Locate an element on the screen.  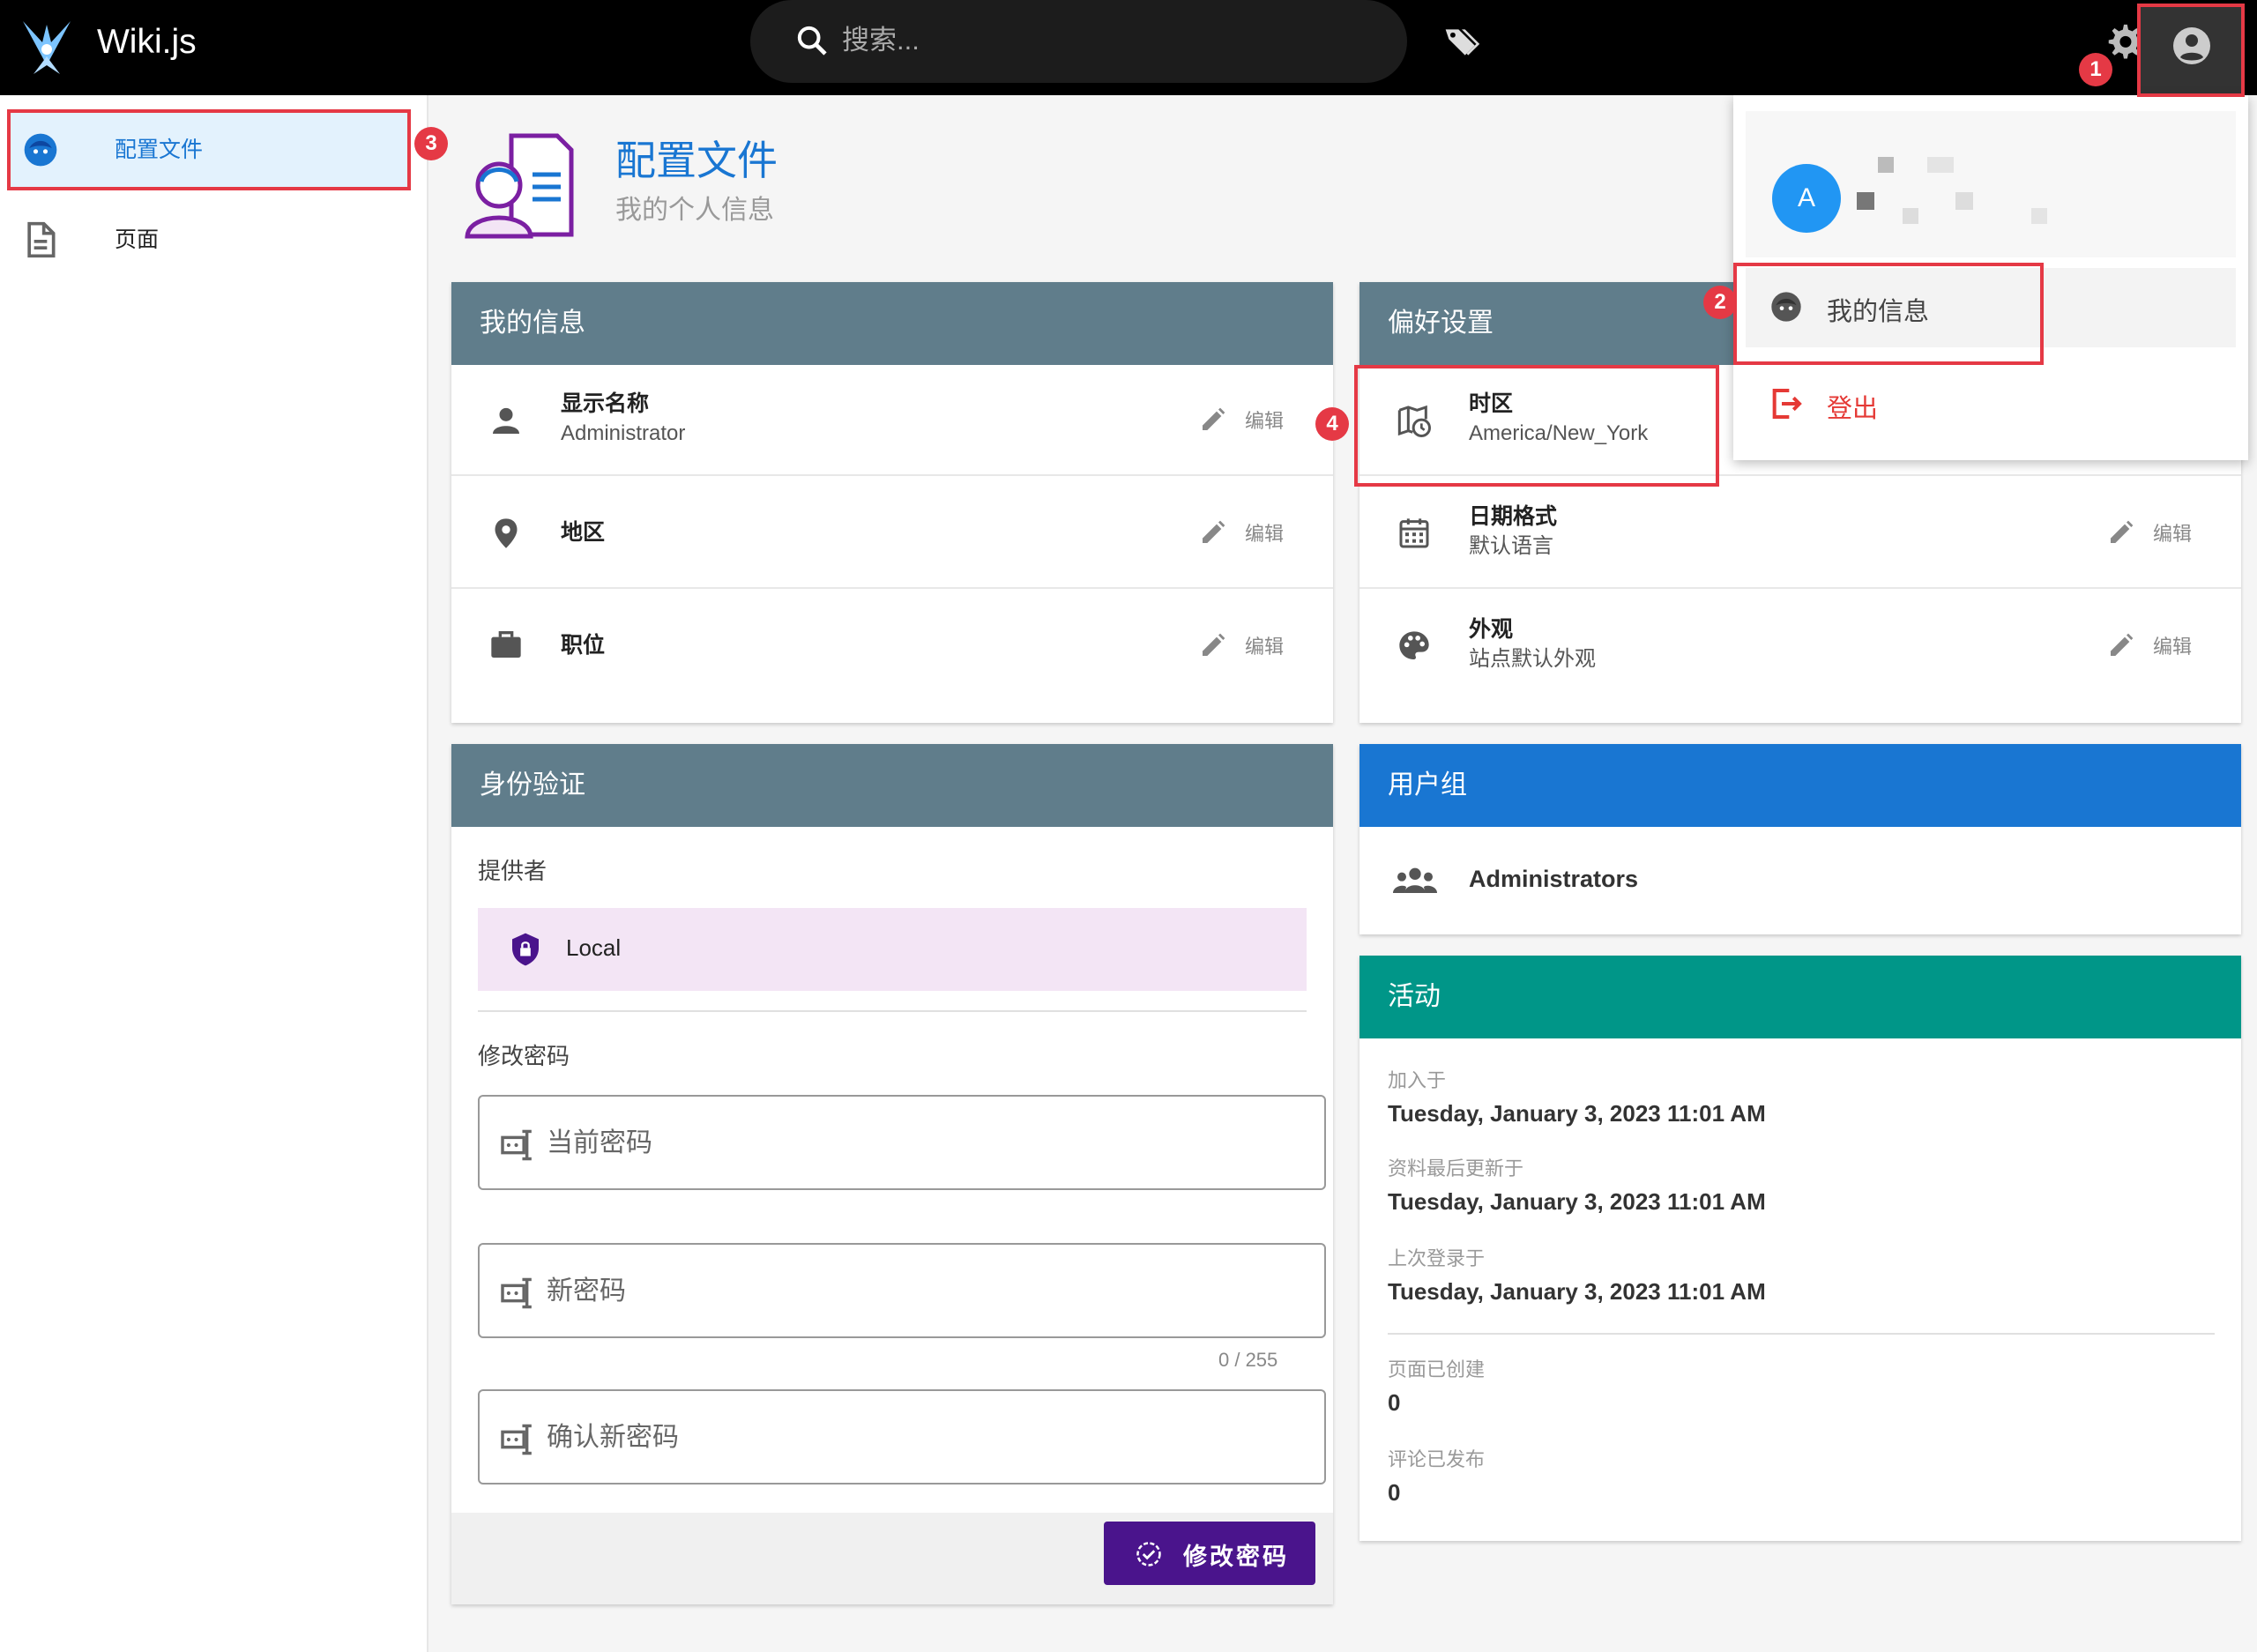
sidebar-item-pages: 页面 is located at coordinates (208, 240).